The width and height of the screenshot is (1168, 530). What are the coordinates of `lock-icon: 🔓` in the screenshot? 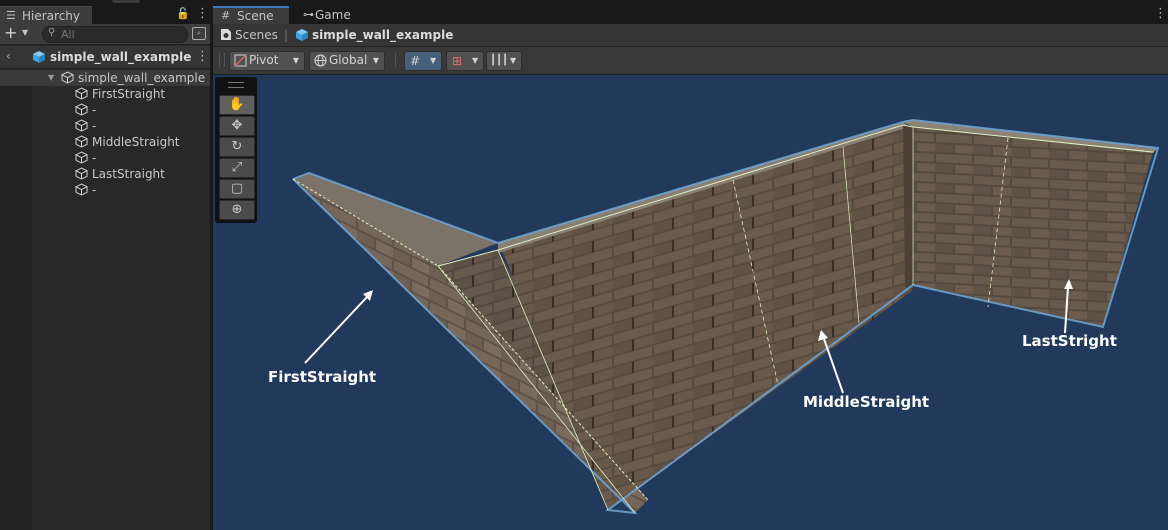 It's located at (183, 13).